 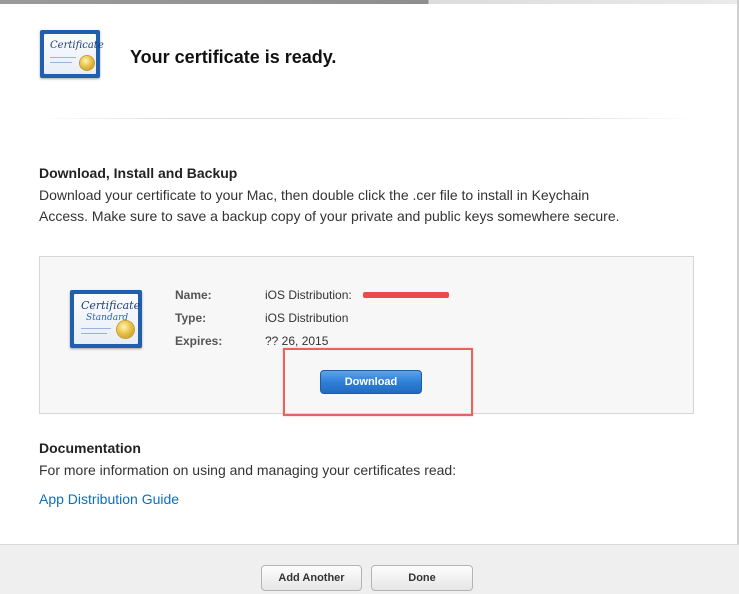 I want to click on page-title: Your certificate is ready., so click(x=233, y=57).